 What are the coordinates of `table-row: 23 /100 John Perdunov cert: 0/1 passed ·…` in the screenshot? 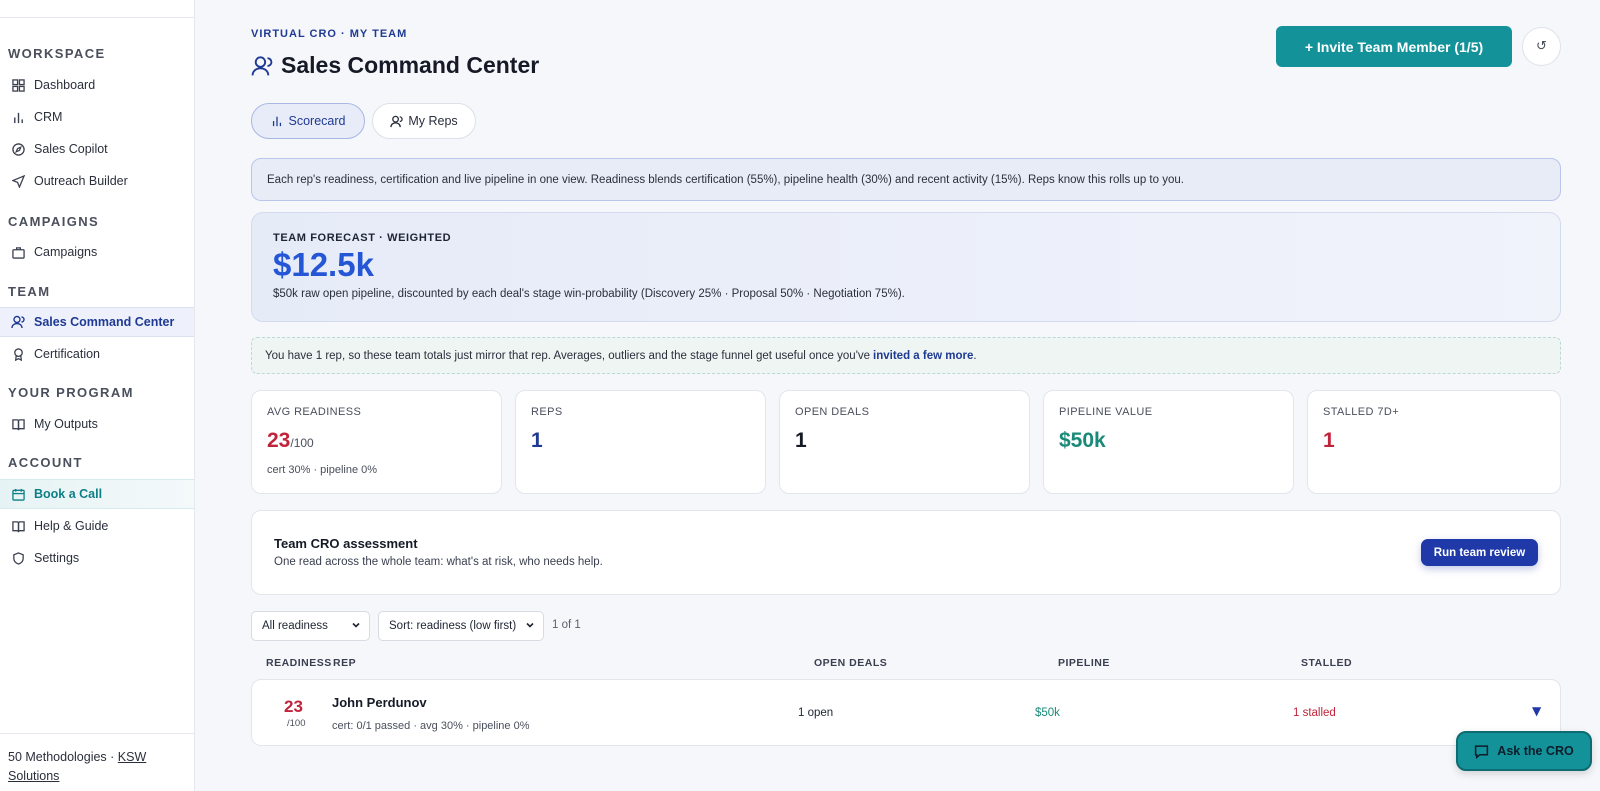 It's located at (906, 712).